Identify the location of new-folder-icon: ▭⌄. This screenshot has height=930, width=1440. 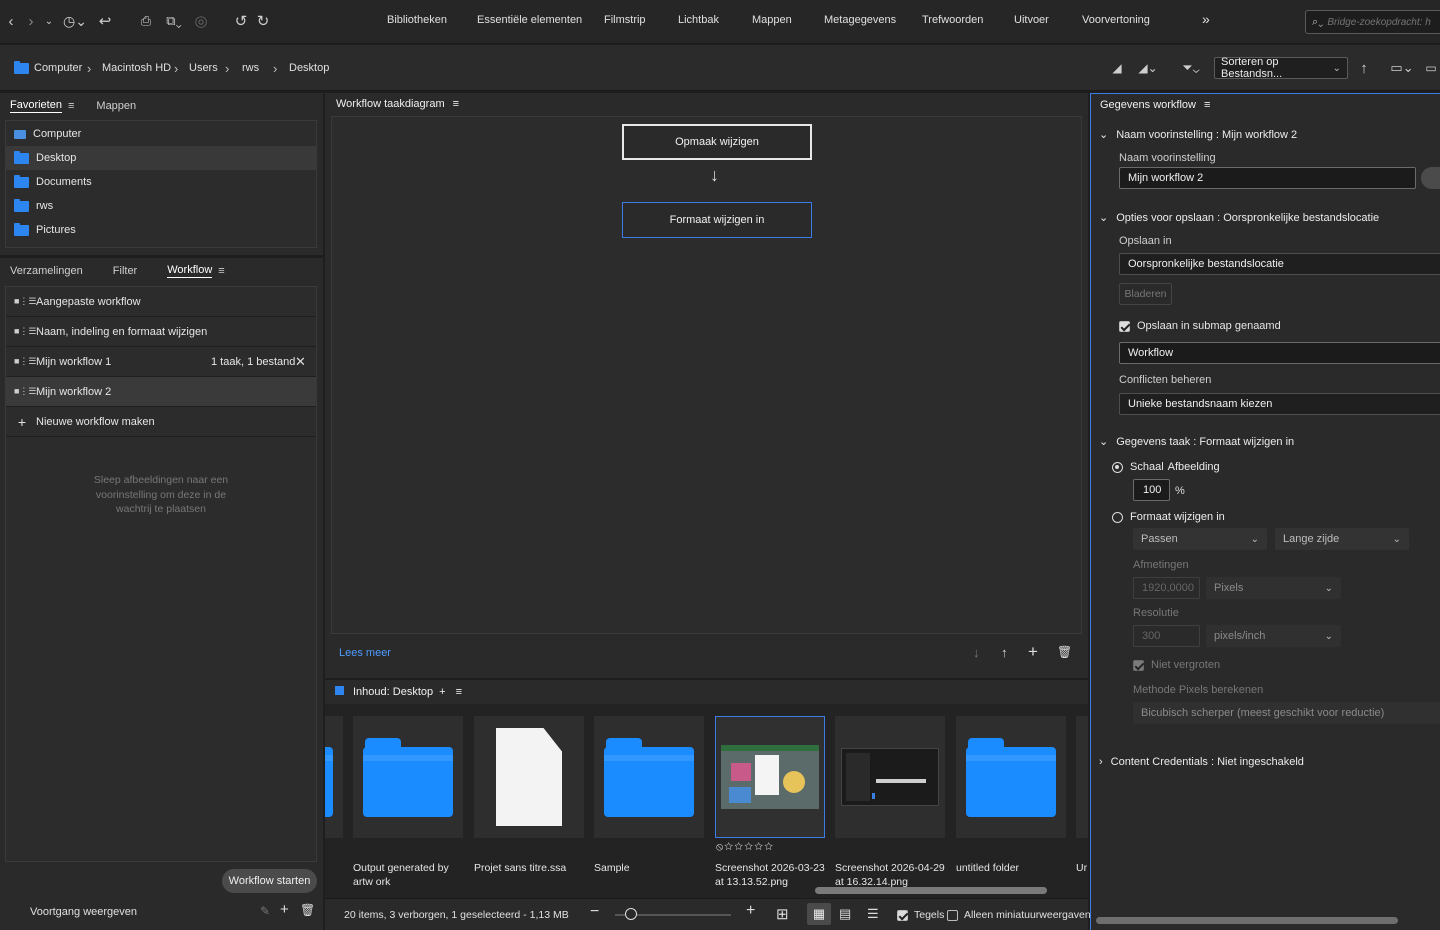
(1402, 68).